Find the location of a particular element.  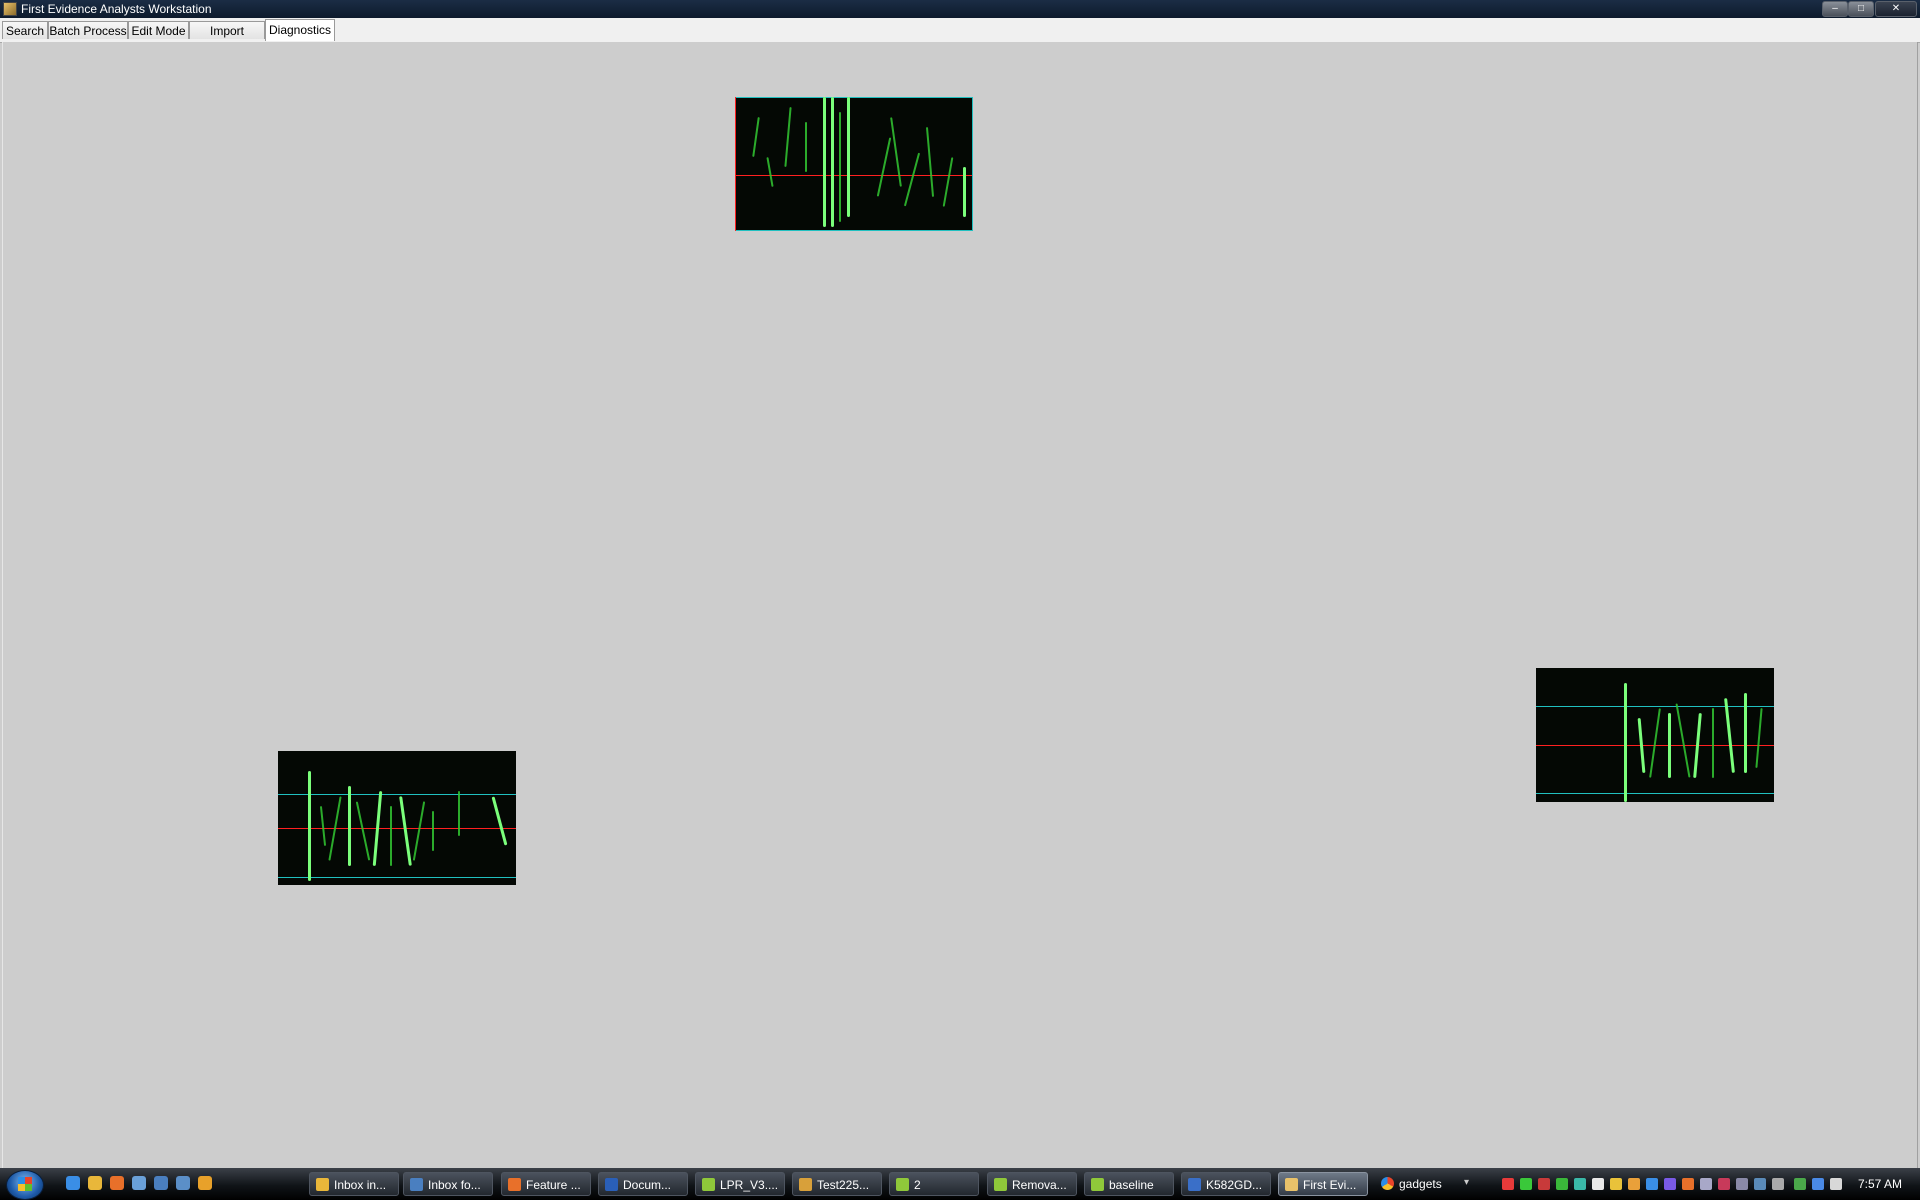

plate-image-bottom-right is located at coordinates (1655, 735).